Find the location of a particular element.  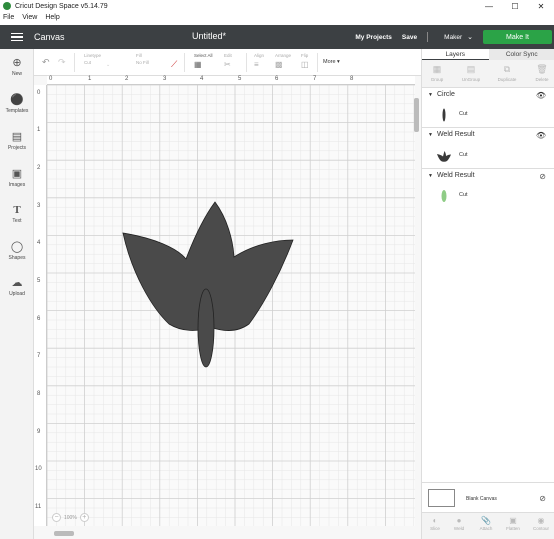

edit-icon: ✂ is located at coordinates (227, 64).